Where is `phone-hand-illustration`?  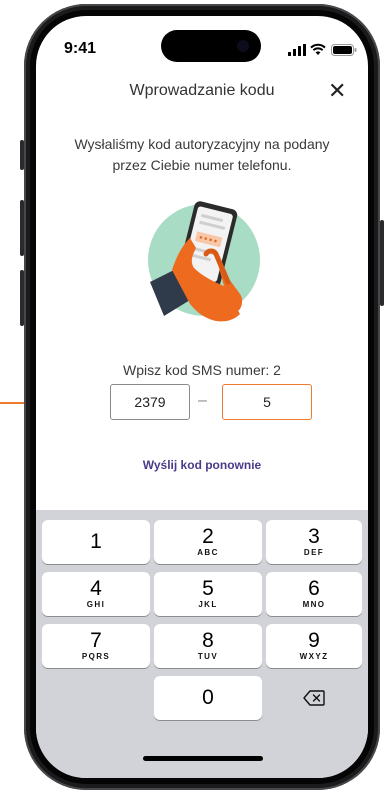 phone-hand-illustration is located at coordinates (204, 261).